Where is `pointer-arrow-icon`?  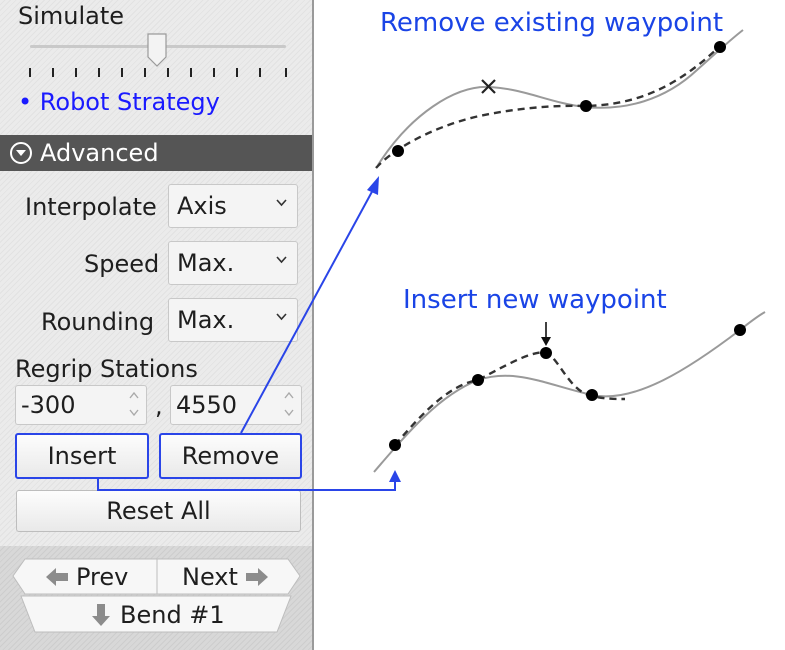
pointer-arrow-icon is located at coordinates (546, 334).